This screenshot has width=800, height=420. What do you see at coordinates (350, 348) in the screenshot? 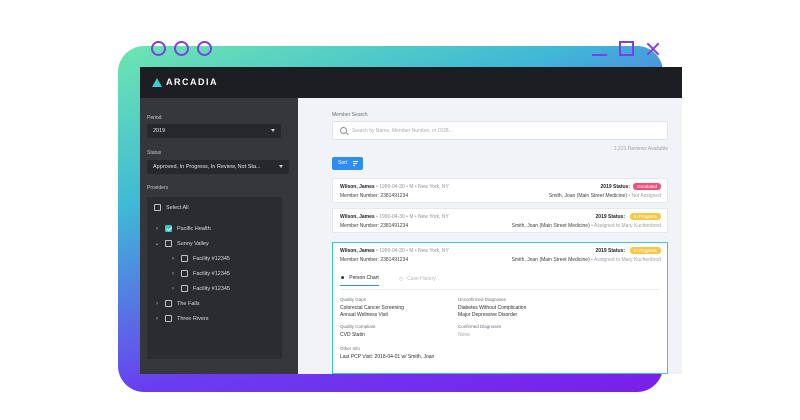
I see `other-info-heading: Other Info` at bounding box center [350, 348].